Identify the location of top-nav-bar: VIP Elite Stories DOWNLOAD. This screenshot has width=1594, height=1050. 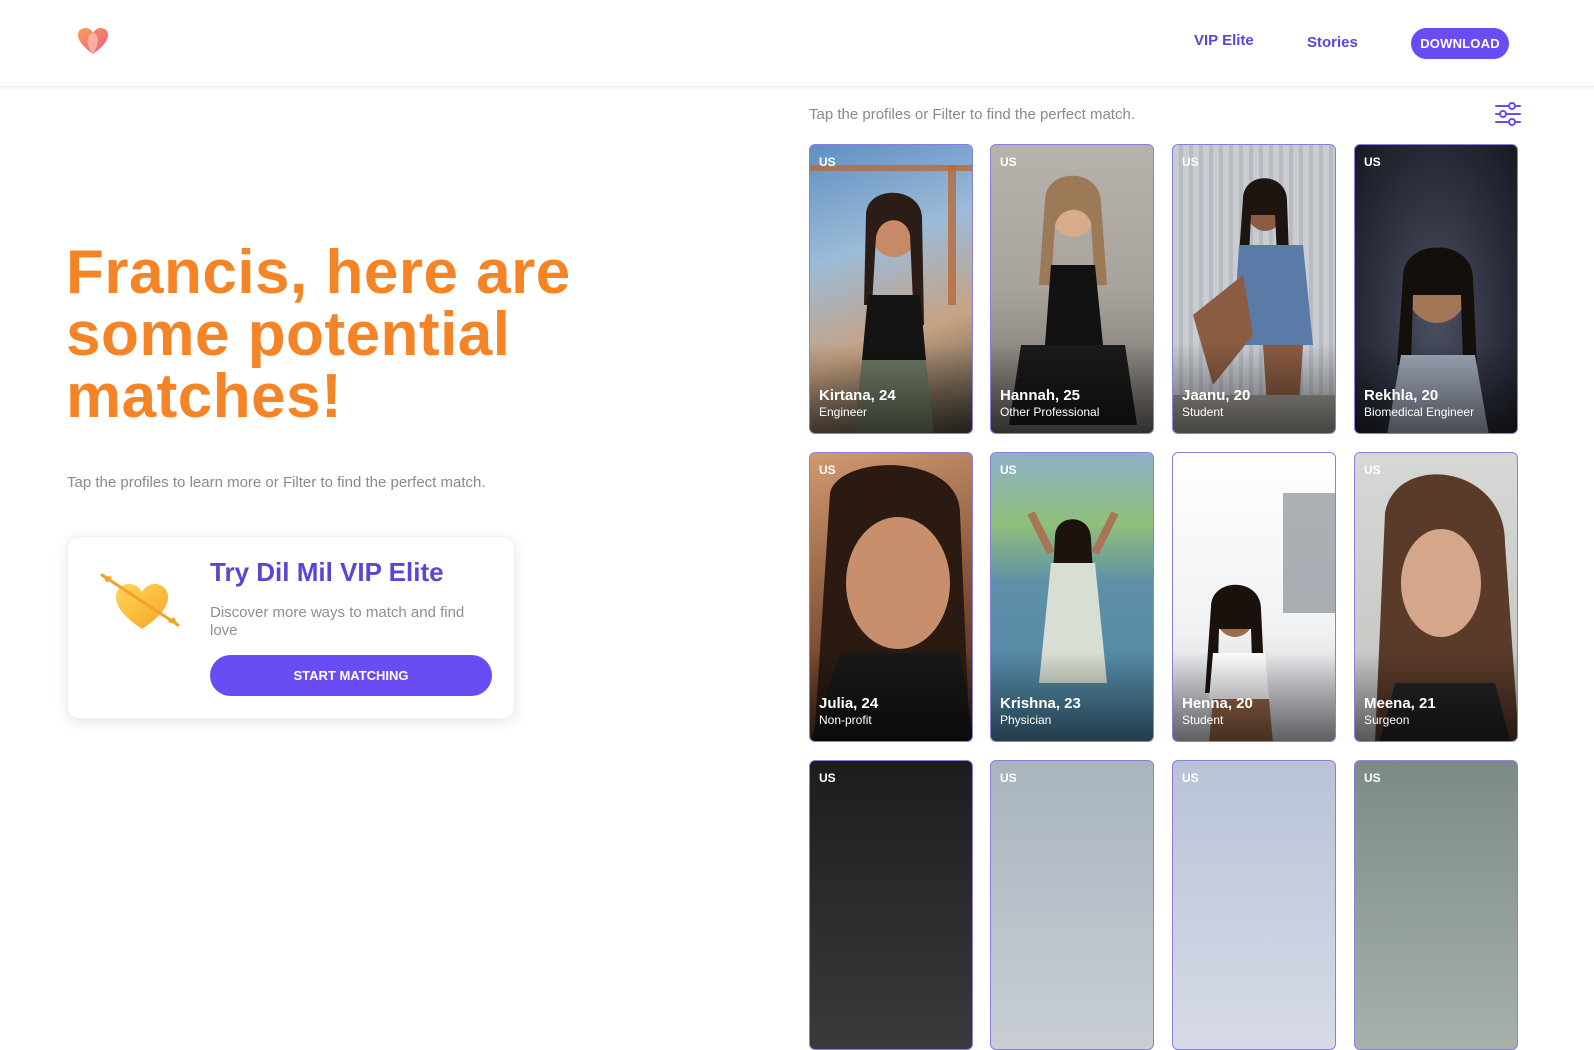
(797, 43).